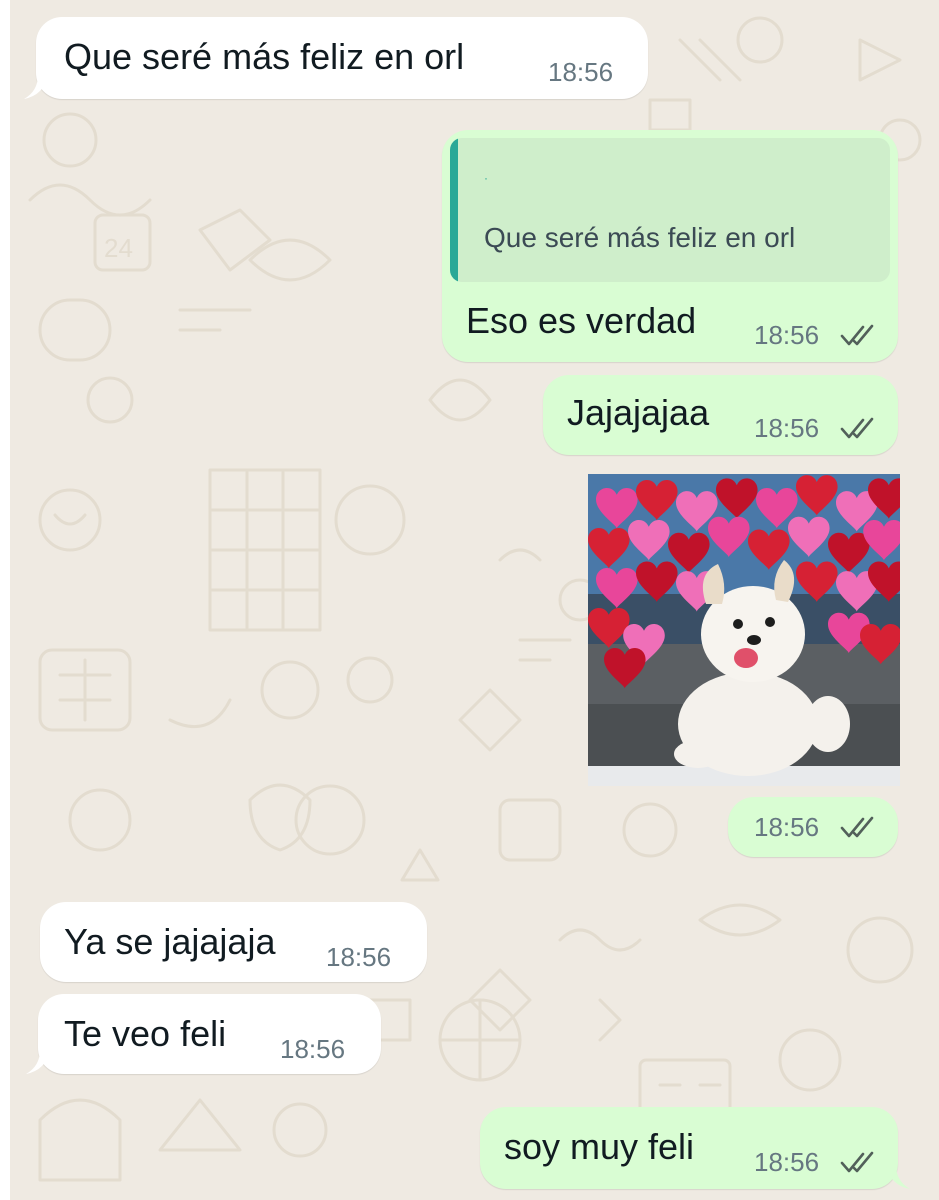  I want to click on message-text: Ya se jajajaja, so click(170, 941).